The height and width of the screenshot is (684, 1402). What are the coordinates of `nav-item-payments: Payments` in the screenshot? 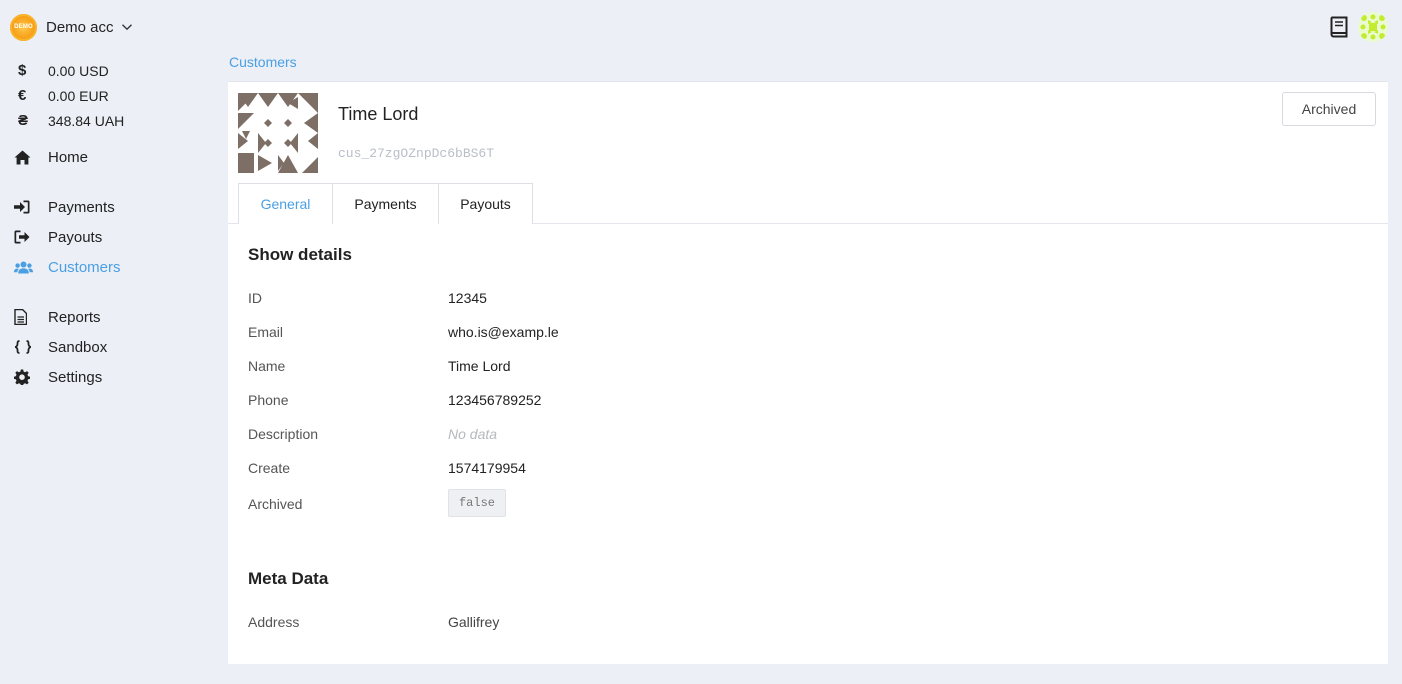 It's located at (67, 207).